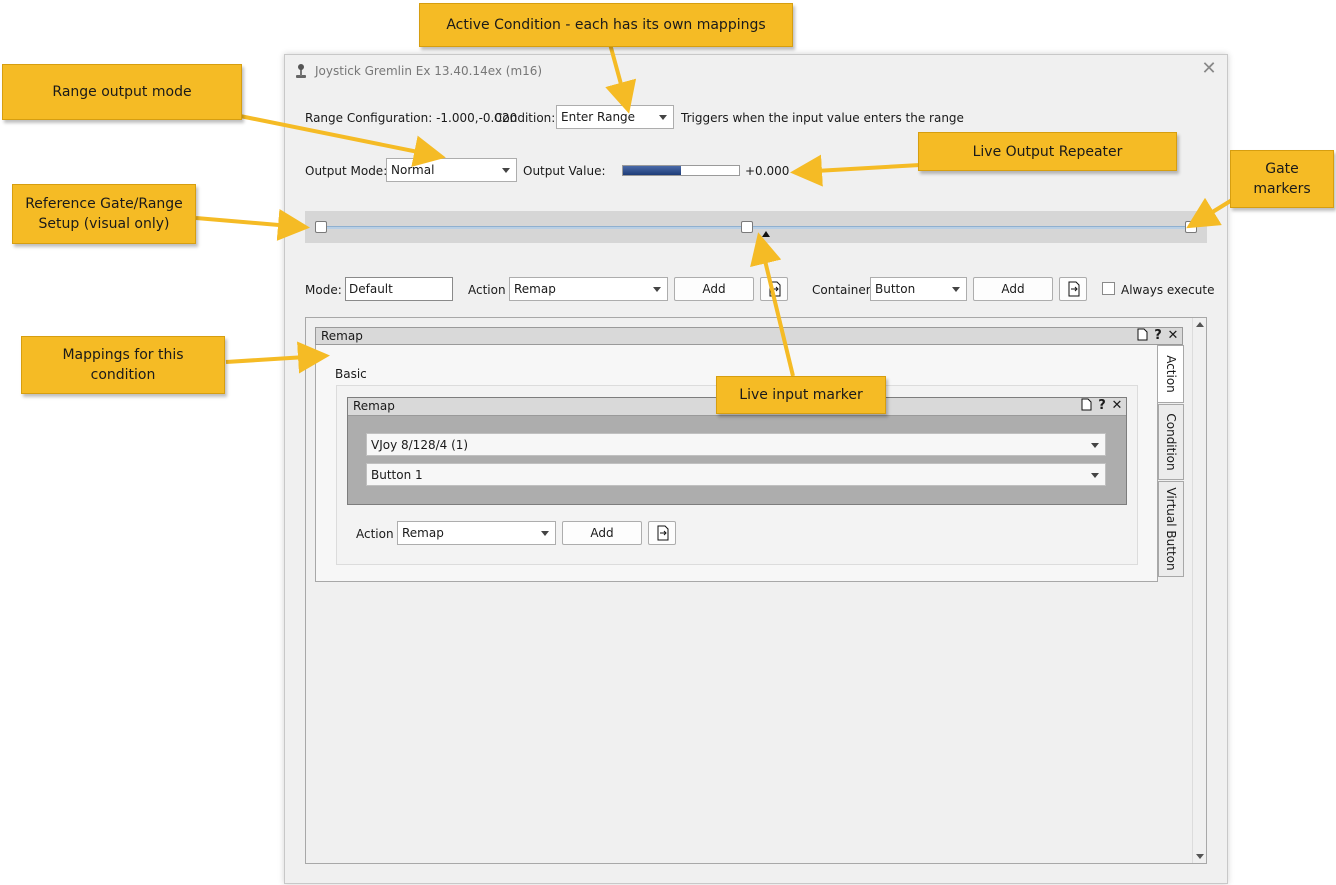  I want to click on paste-container-button, so click(1073, 289).